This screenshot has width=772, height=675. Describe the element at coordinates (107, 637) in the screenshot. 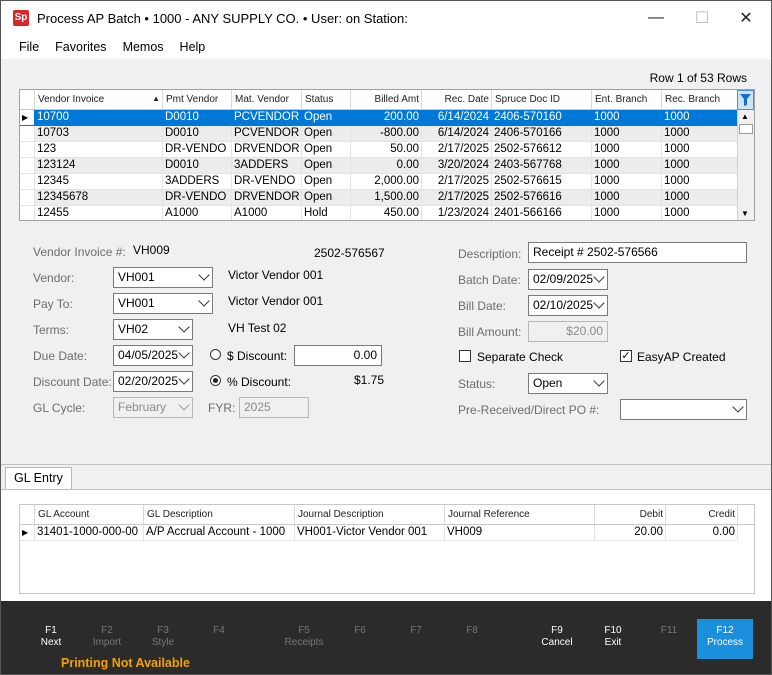

I see `fkey-f2-button: F2 Import` at that location.